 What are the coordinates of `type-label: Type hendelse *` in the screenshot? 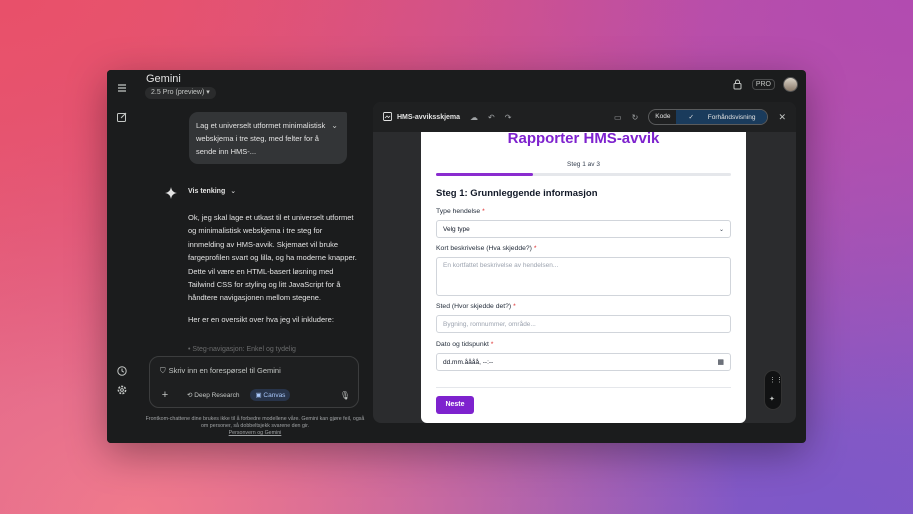 It's located at (460, 211).